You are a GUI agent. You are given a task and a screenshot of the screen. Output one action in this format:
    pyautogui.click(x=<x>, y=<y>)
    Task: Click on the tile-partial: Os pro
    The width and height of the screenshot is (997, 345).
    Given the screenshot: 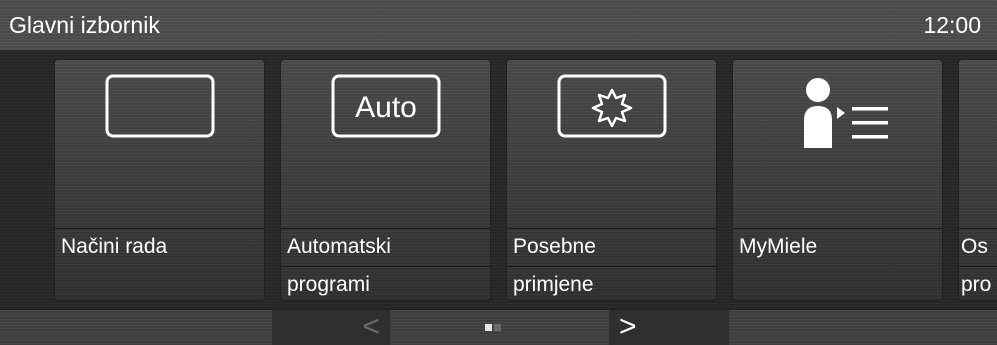 What is the action you would take?
    pyautogui.click(x=978, y=180)
    